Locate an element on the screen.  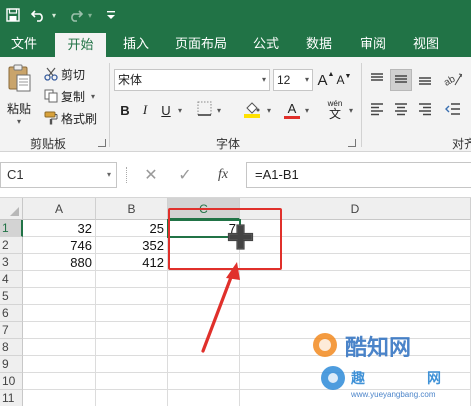
row-header: 7 is located at coordinates (11, 330).